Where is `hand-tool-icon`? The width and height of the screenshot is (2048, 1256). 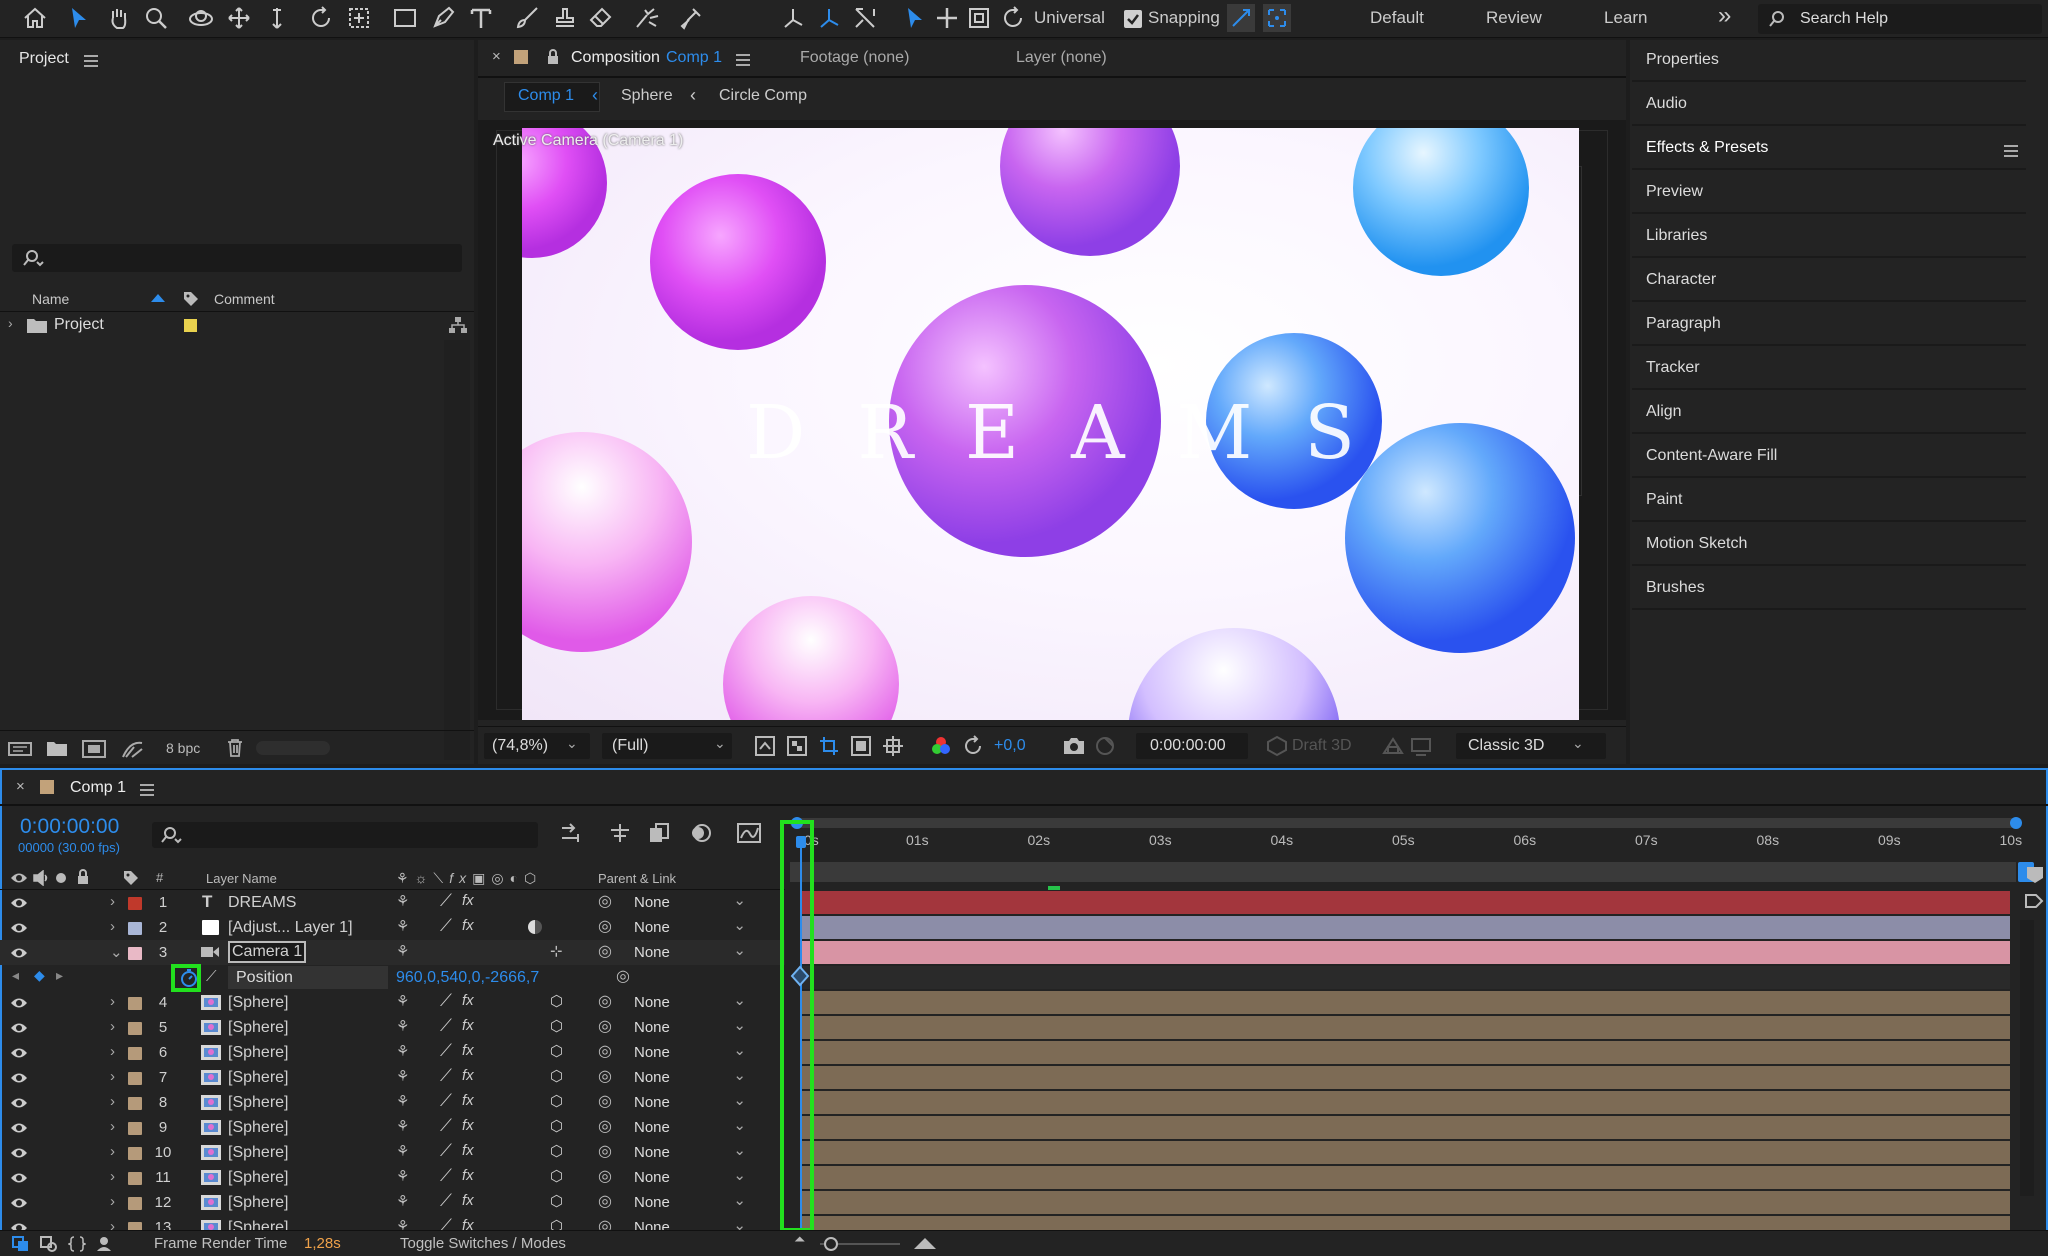
hand-tool-icon is located at coordinates (119, 18).